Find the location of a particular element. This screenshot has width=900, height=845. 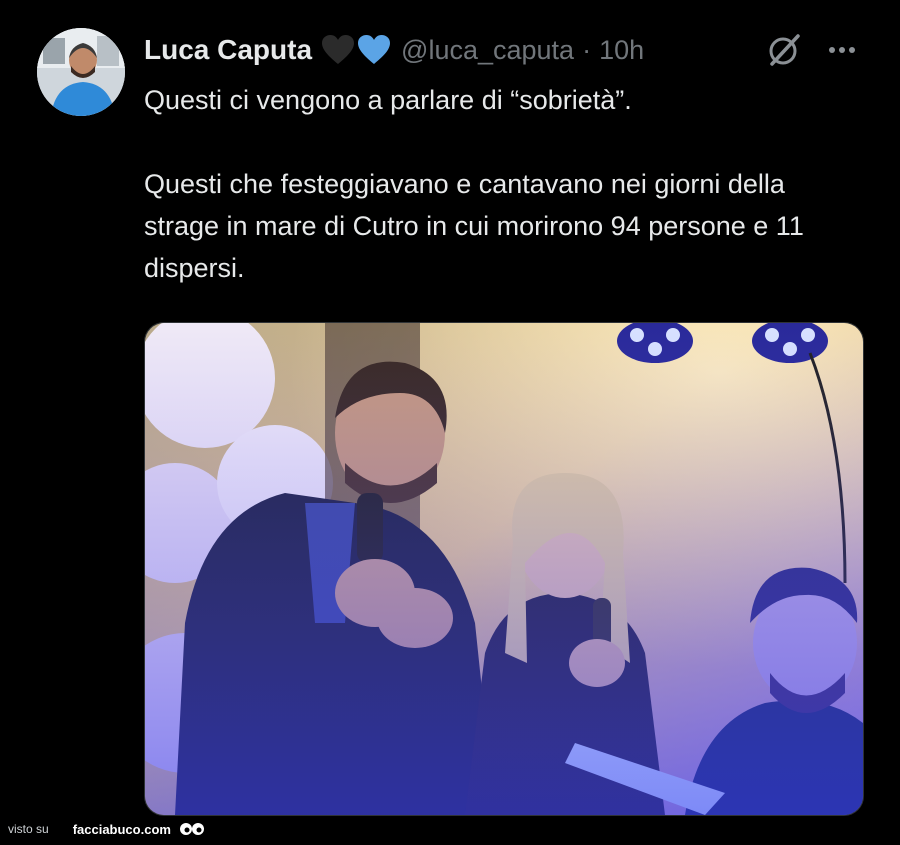

more-options-button is located at coordinates (842, 50).